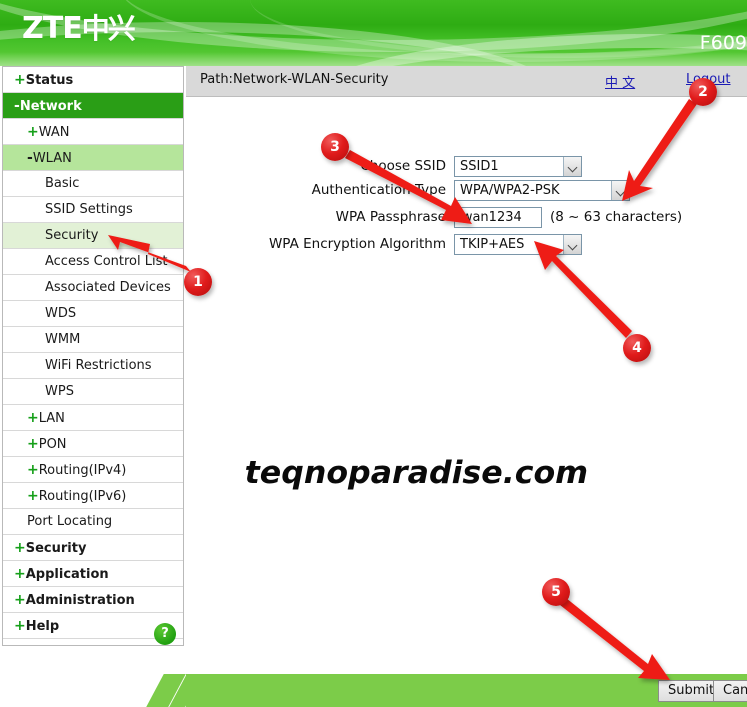 The image size is (747, 707). What do you see at coordinates (466, 81) in the screenshot?
I see `breadcrumb-bar: Path:Network-WLAN-Security 中 文 Logout` at bounding box center [466, 81].